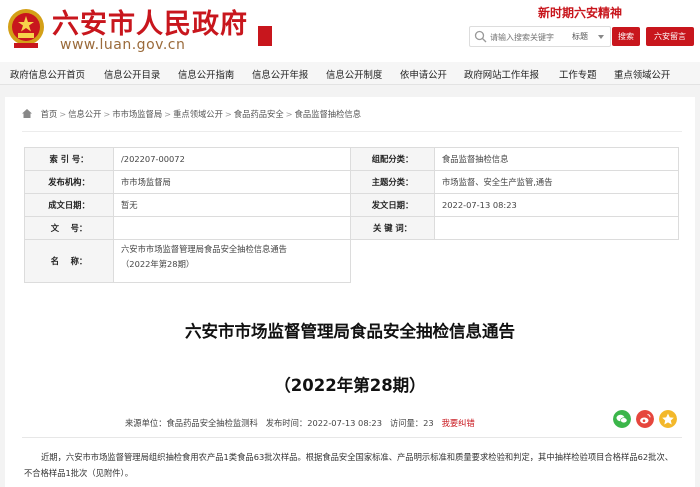 This screenshot has height=487, width=700. Describe the element at coordinates (622, 419) in the screenshot. I see `wechat-icon` at that location.